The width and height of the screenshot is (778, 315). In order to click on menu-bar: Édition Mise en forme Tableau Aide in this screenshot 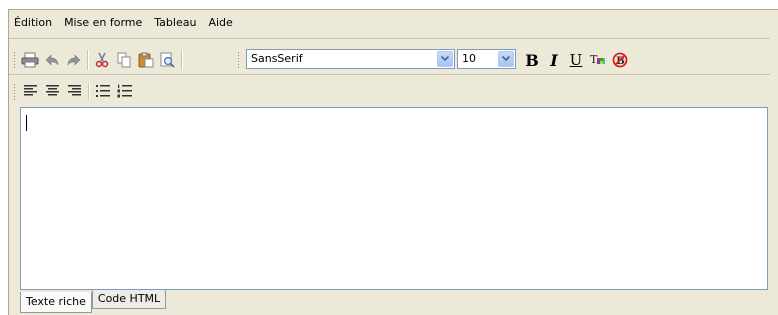, I will do `click(124, 23)`.